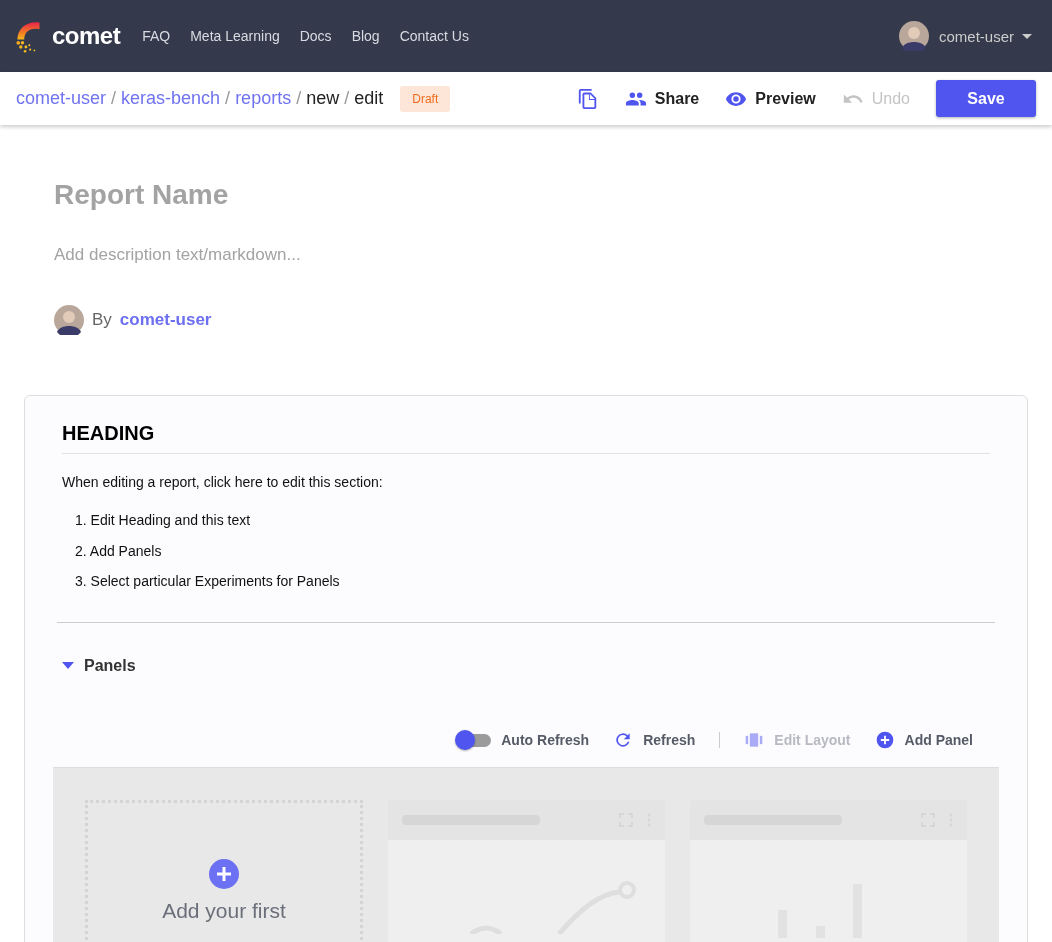  I want to click on draft-badge: Draft, so click(425, 98).